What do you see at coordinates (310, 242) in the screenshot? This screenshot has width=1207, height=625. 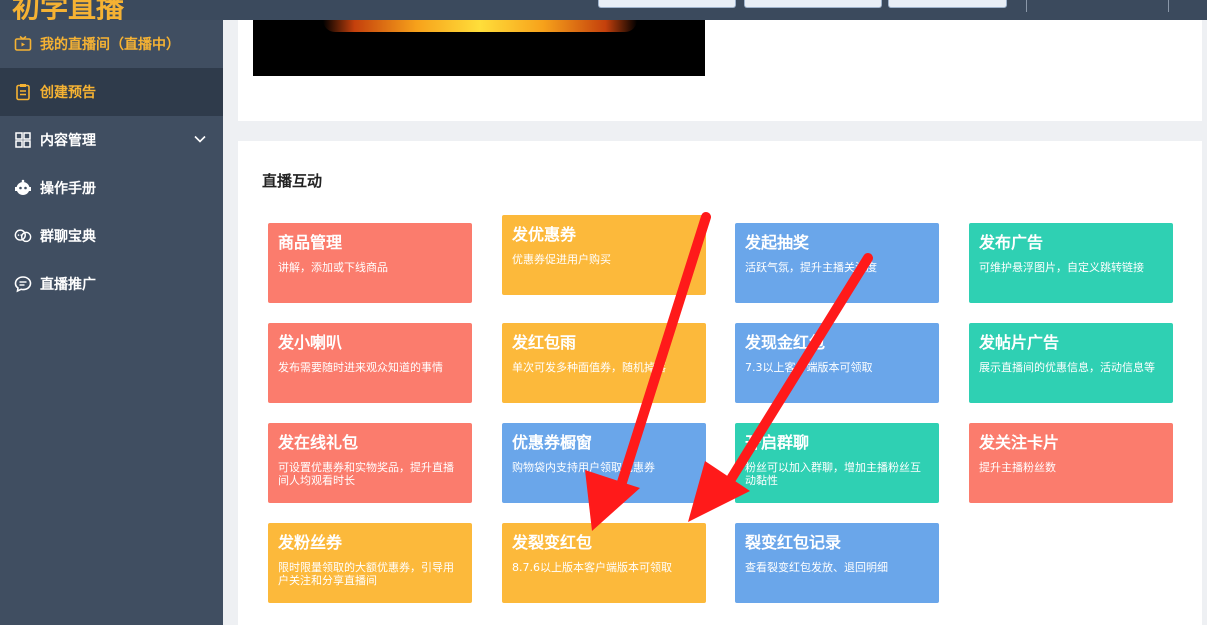 I see `tile-title: 商品管理` at bounding box center [310, 242].